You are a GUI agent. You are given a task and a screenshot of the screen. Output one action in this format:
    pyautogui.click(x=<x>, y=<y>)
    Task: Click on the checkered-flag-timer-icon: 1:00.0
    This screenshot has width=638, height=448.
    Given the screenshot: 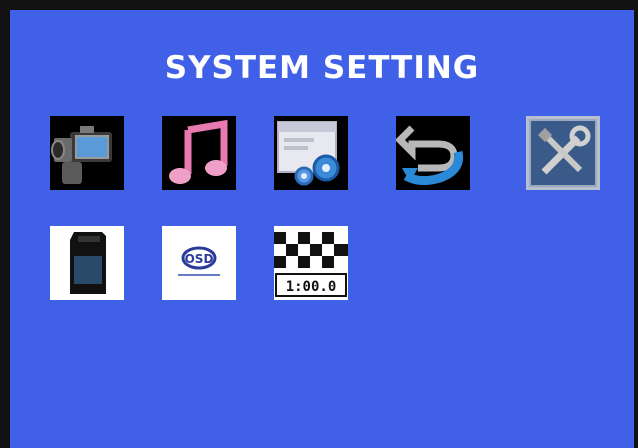 What is the action you would take?
    pyautogui.click(x=311, y=263)
    